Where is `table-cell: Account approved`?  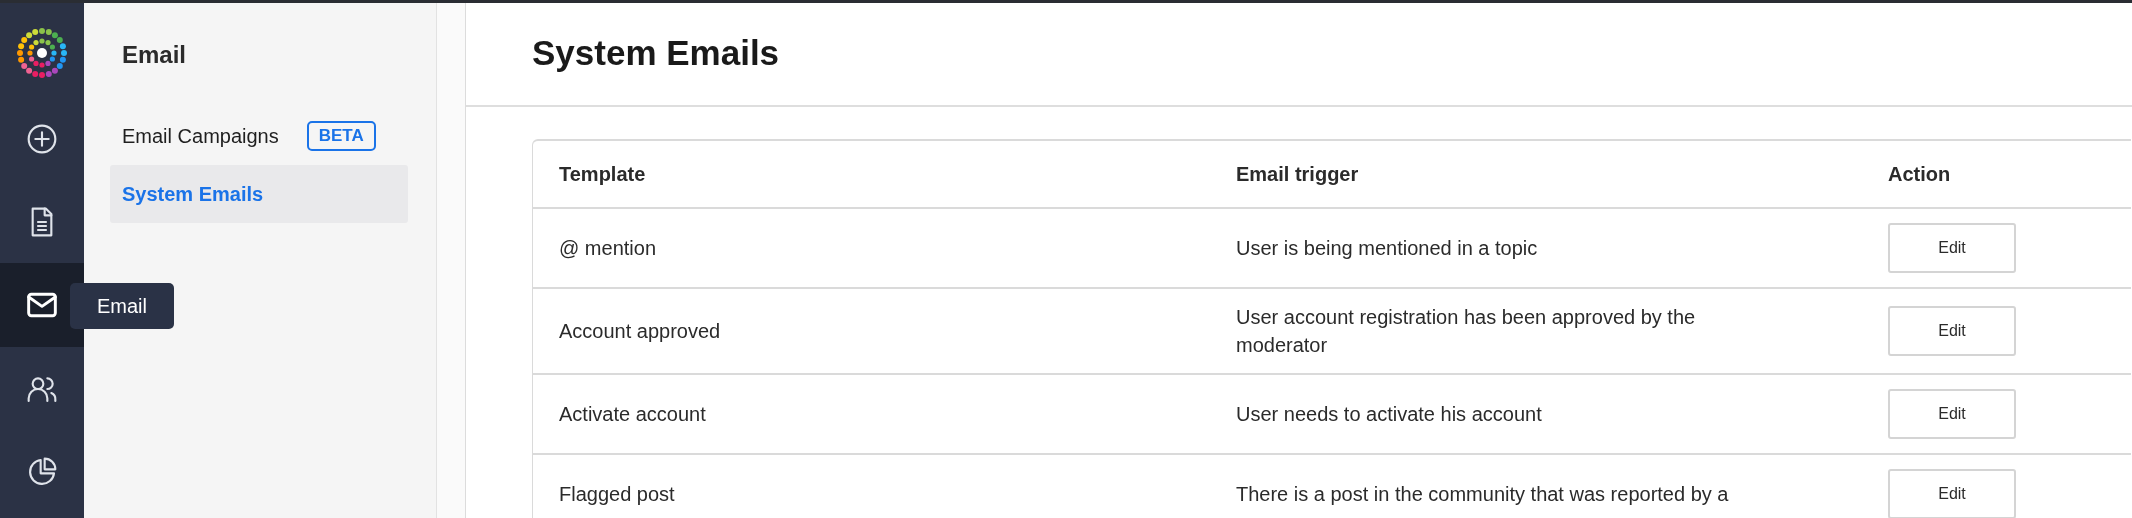
table-cell: Account approved is located at coordinates (871, 332).